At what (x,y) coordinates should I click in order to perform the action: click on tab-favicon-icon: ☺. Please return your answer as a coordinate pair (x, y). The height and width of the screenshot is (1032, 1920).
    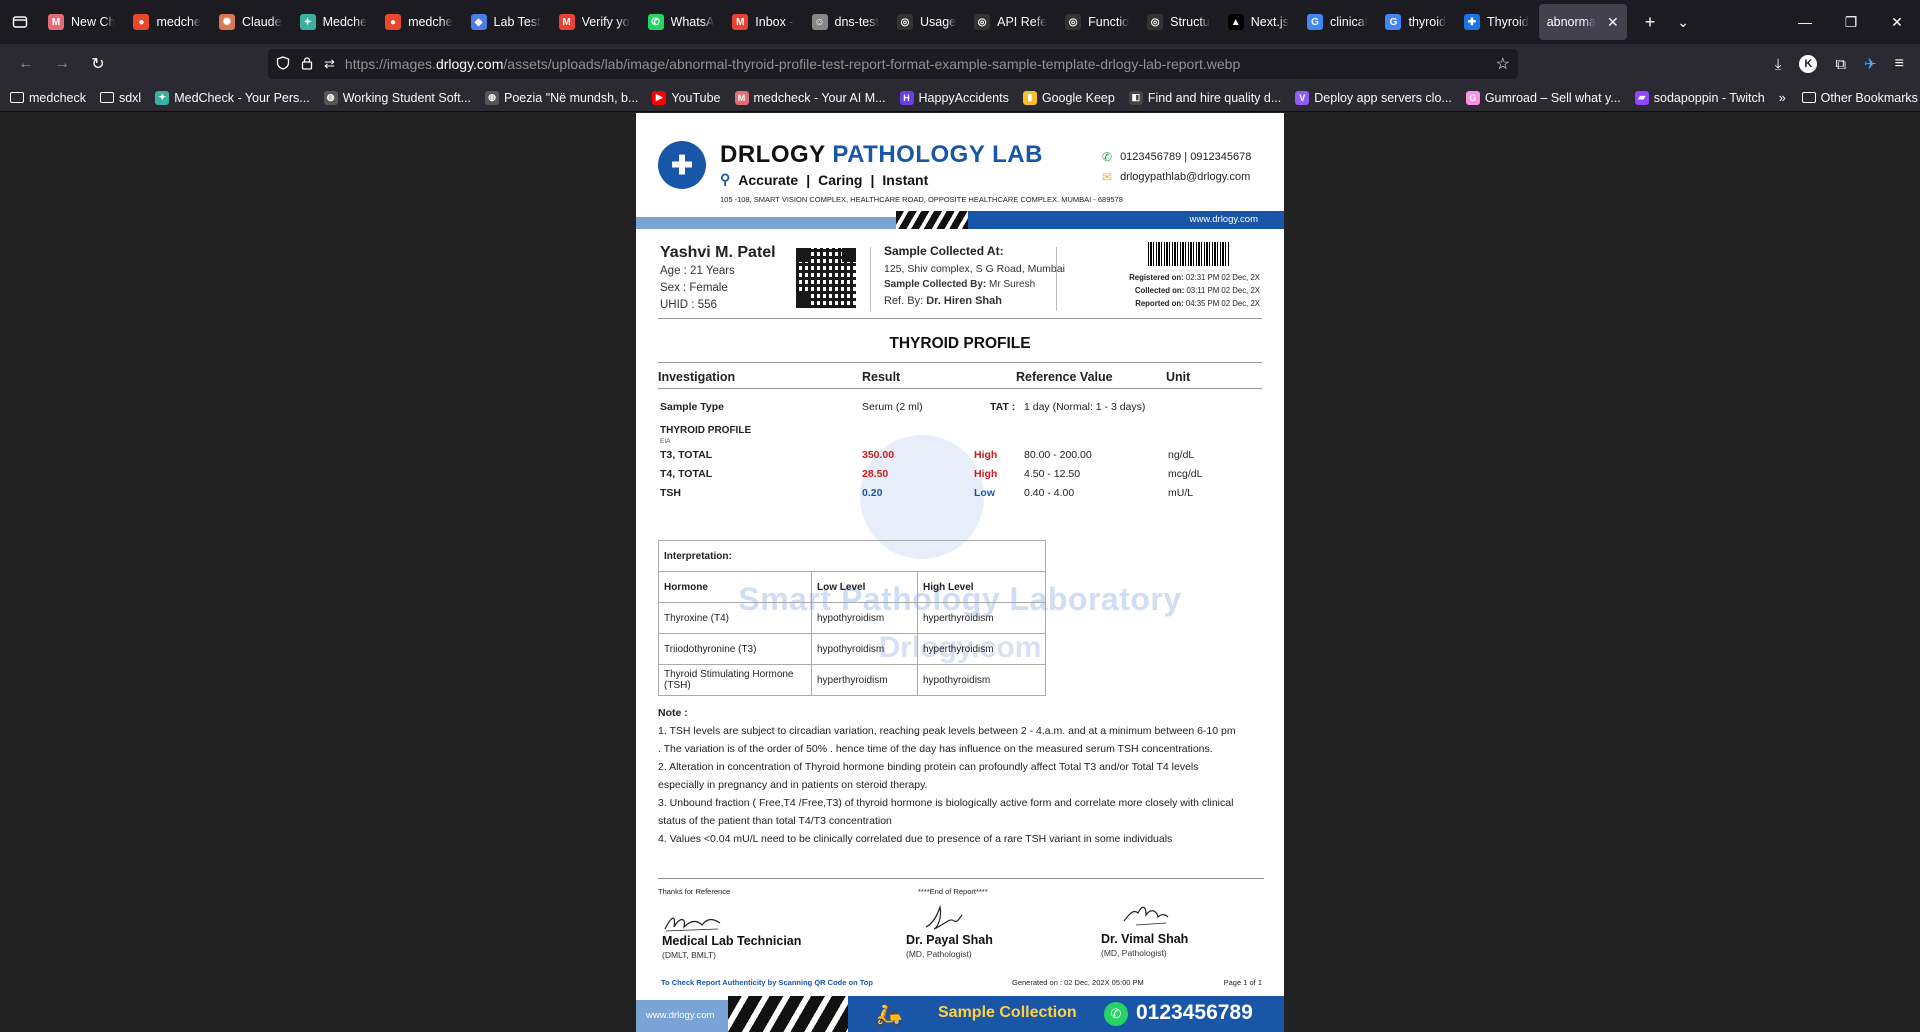
    Looking at the image, I should click on (819, 22).